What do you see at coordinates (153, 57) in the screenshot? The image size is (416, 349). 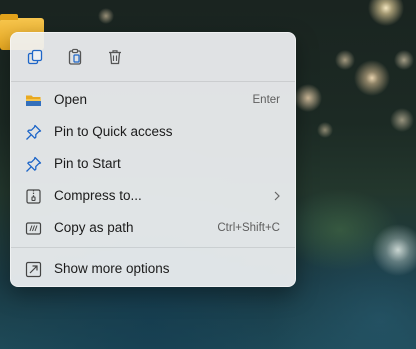 I see `context-menu-toolbar` at bounding box center [153, 57].